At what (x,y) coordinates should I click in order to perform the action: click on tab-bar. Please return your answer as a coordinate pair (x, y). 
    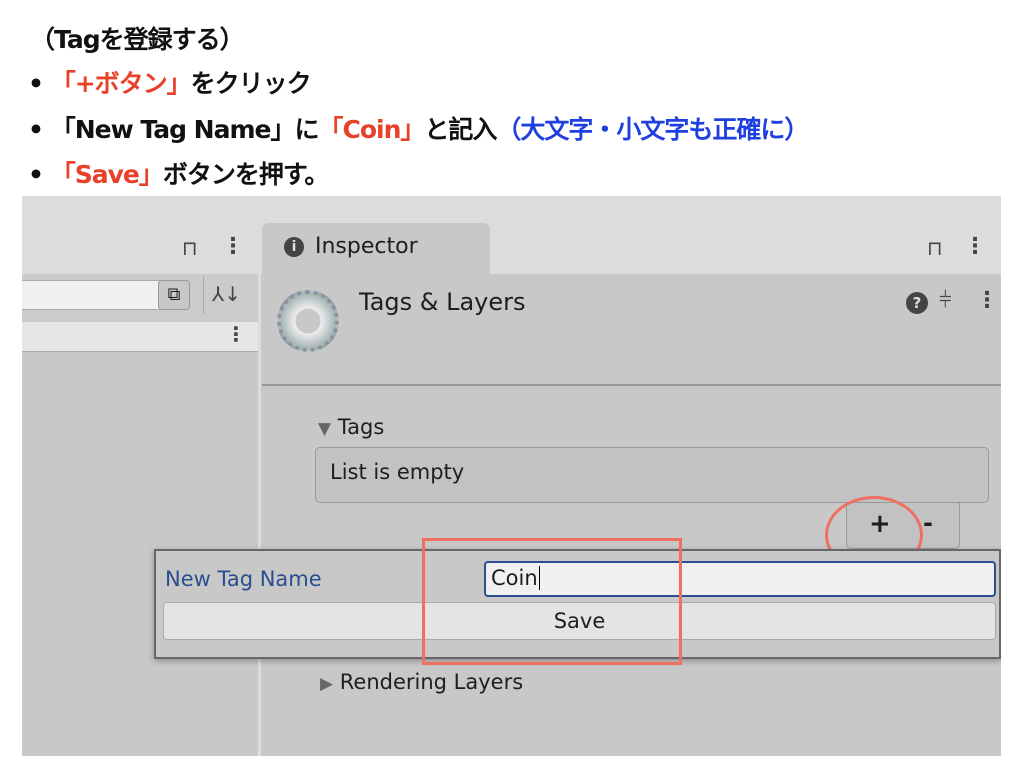
    Looking at the image, I should click on (511, 235).